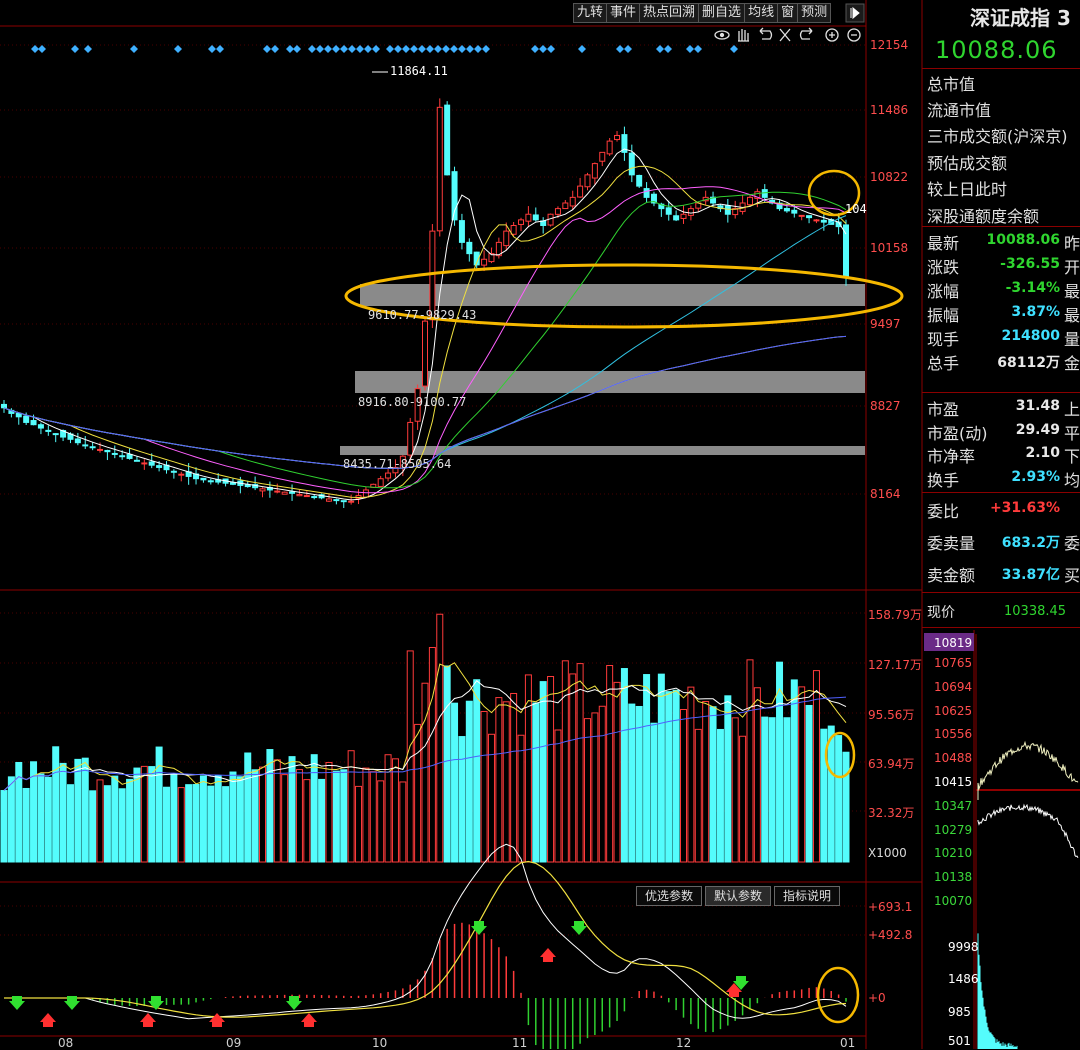 This screenshot has width=1080, height=1050. What do you see at coordinates (788, 13) in the screenshot?
I see `toolbar-button-window: 窗` at bounding box center [788, 13].